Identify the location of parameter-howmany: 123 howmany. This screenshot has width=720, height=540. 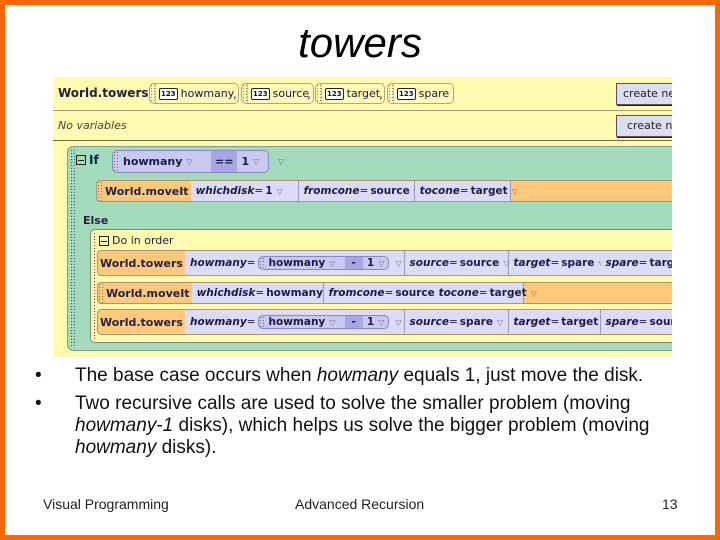
(194, 93).